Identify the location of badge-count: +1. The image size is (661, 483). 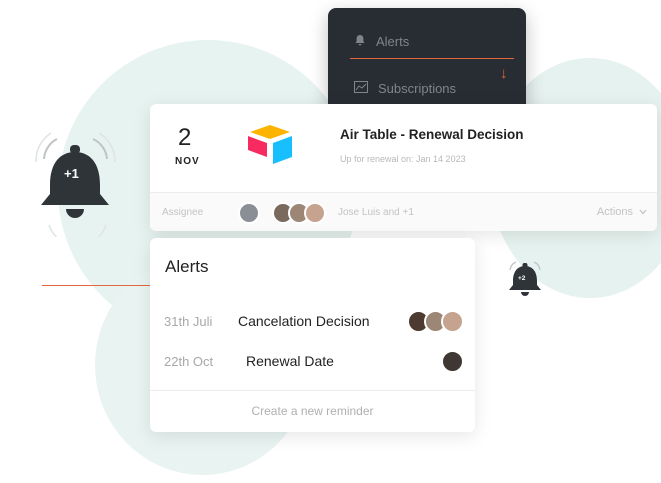
(71, 173).